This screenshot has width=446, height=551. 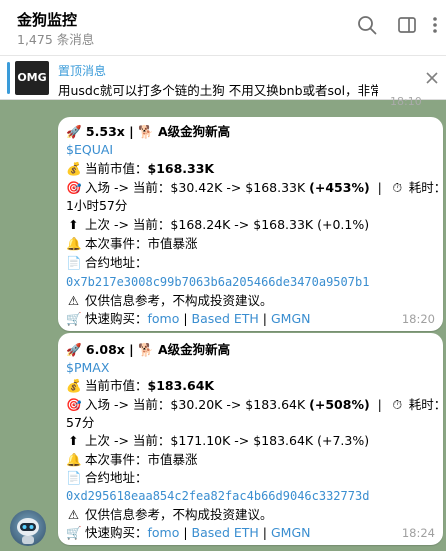 I want to click on chat-title: 金狗监控, so click(x=47, y=19).